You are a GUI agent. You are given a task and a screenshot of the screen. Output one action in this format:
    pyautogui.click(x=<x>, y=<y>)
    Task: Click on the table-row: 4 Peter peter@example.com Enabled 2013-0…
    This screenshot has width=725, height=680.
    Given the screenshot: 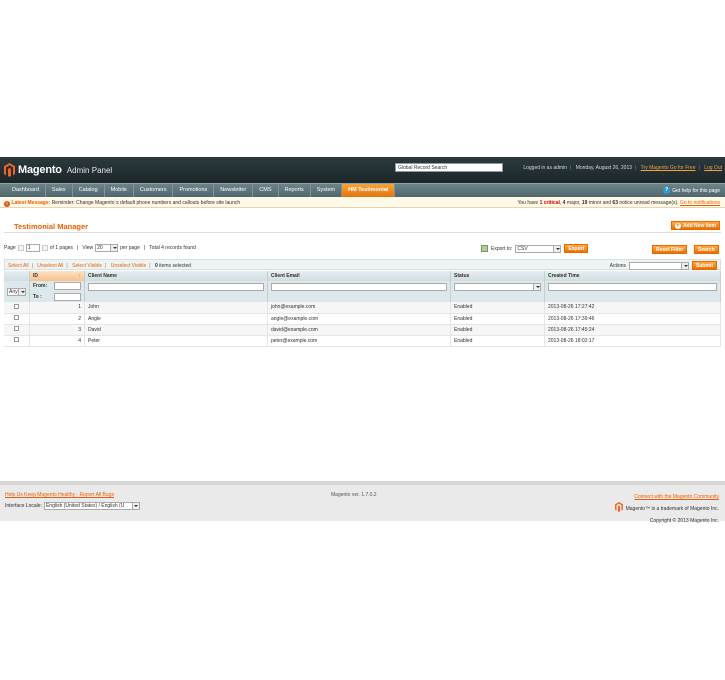 What is the action you would take?
    pyautogui.click(x=362, y=341)
    